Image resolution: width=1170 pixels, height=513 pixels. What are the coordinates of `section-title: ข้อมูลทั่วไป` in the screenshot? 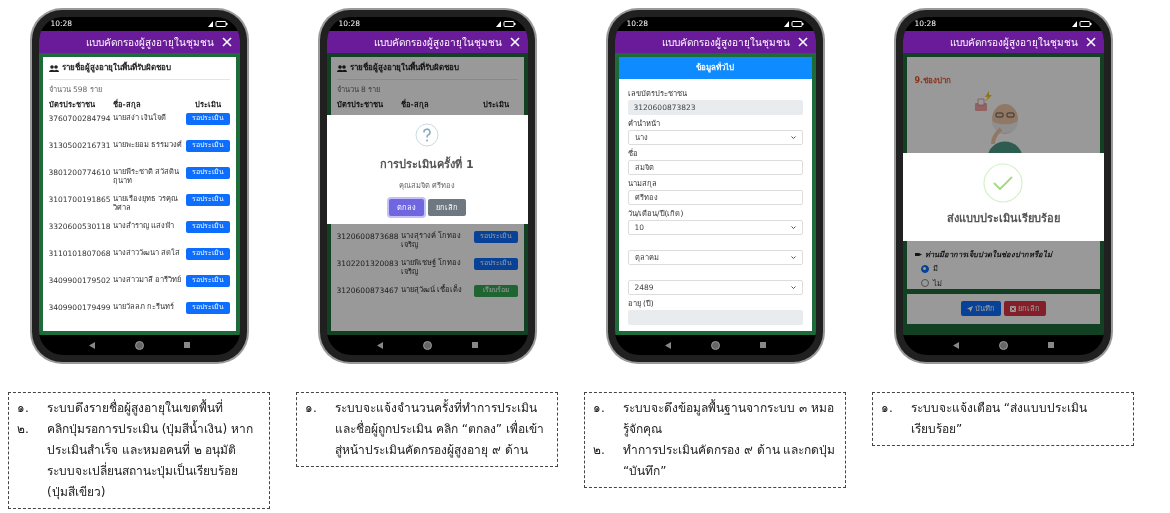 It's located at (715, 68).